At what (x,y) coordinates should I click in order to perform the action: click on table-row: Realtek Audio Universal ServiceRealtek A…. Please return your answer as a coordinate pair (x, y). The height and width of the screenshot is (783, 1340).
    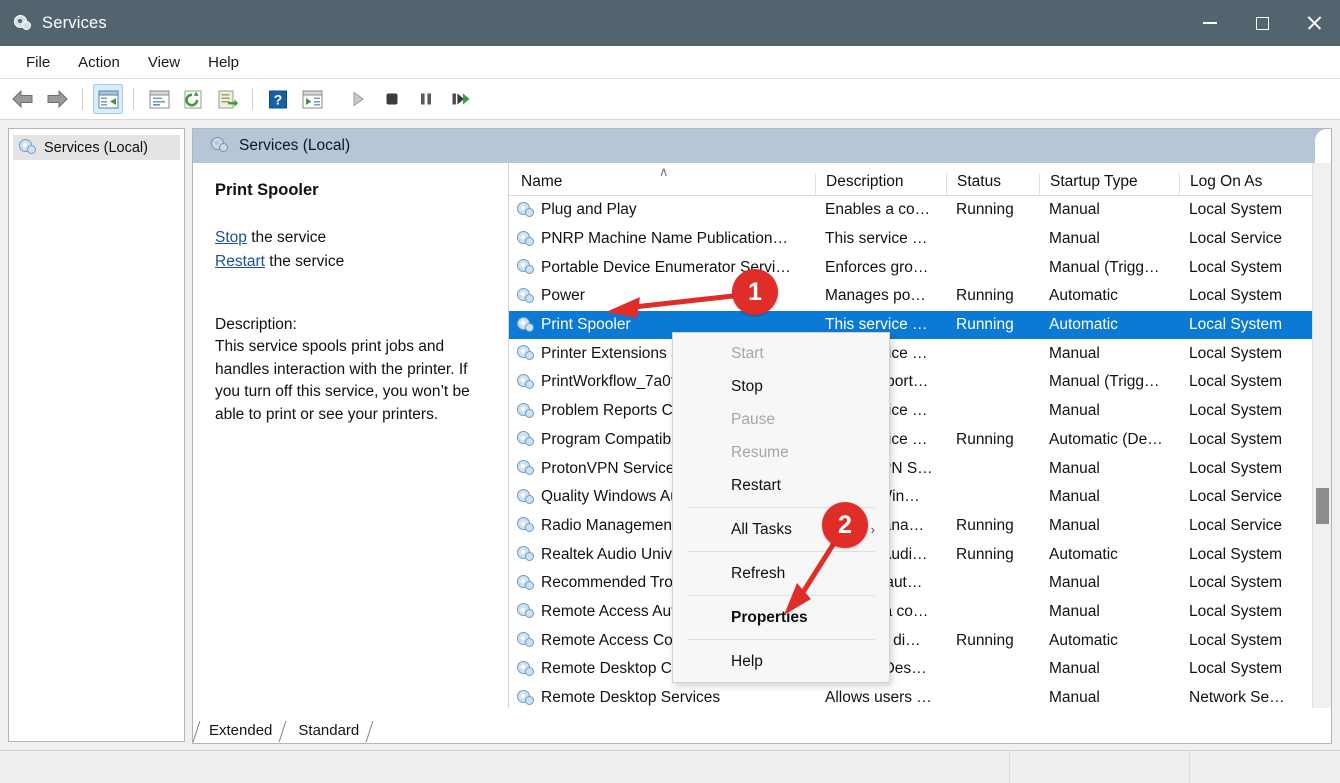
    Looking at the image, I should click on (920, 554).